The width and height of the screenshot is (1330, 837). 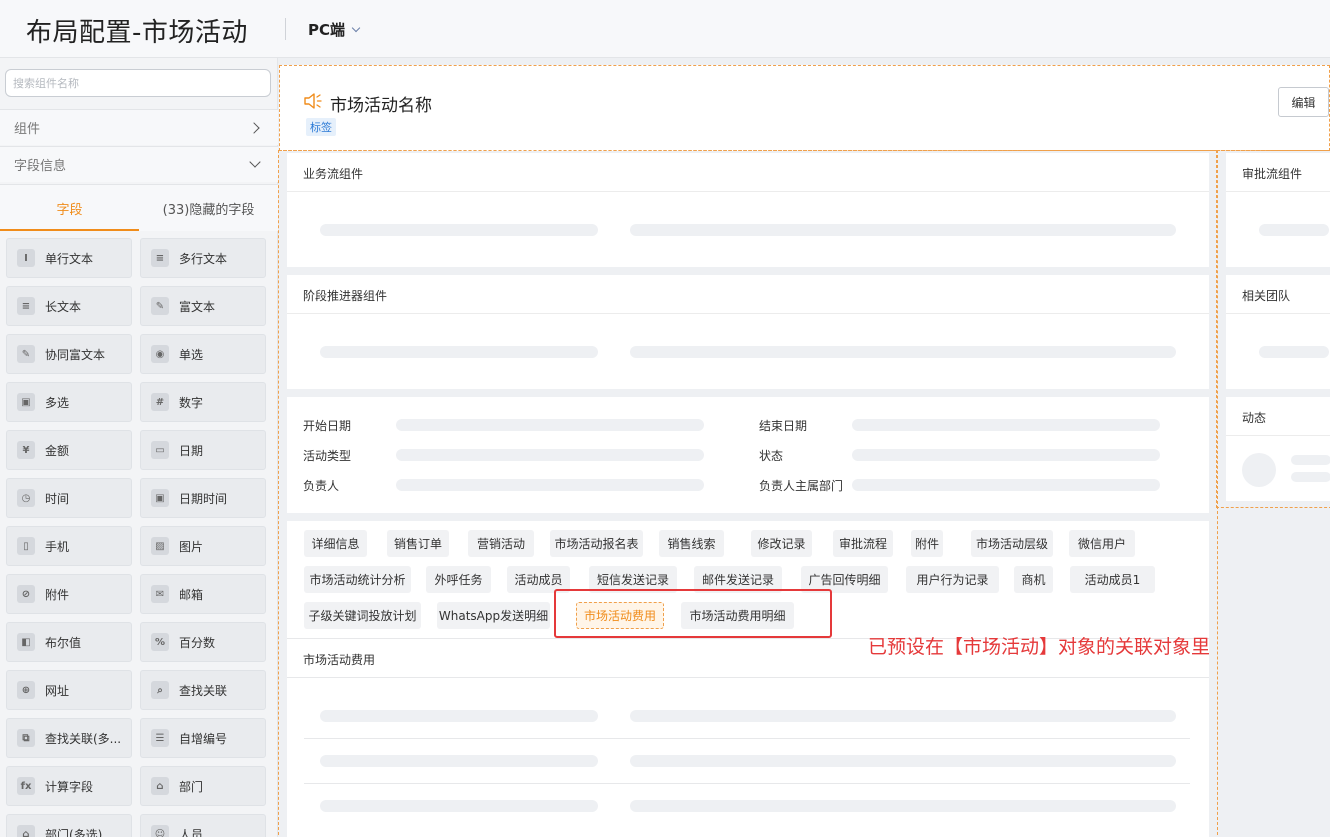 What do you see at coordinates (138, 83) in the screenshot?
I see `search-input` at bounding box center [138, 83].